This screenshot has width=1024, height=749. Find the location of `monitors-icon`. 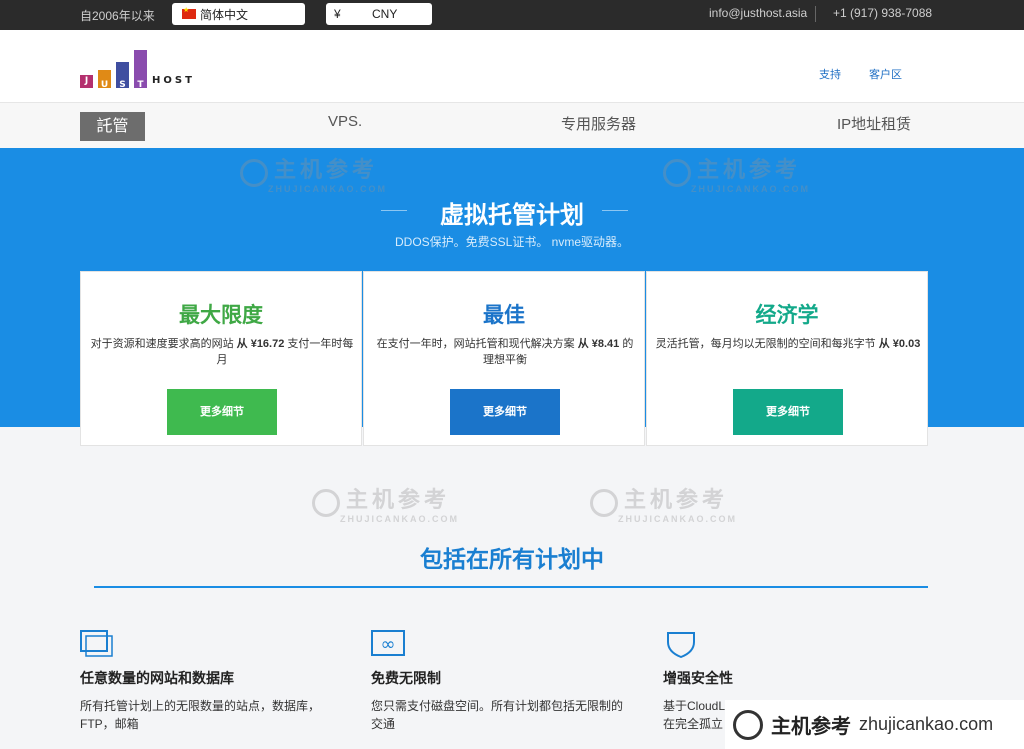

monitors-icon is located at coordinates (96, 643).